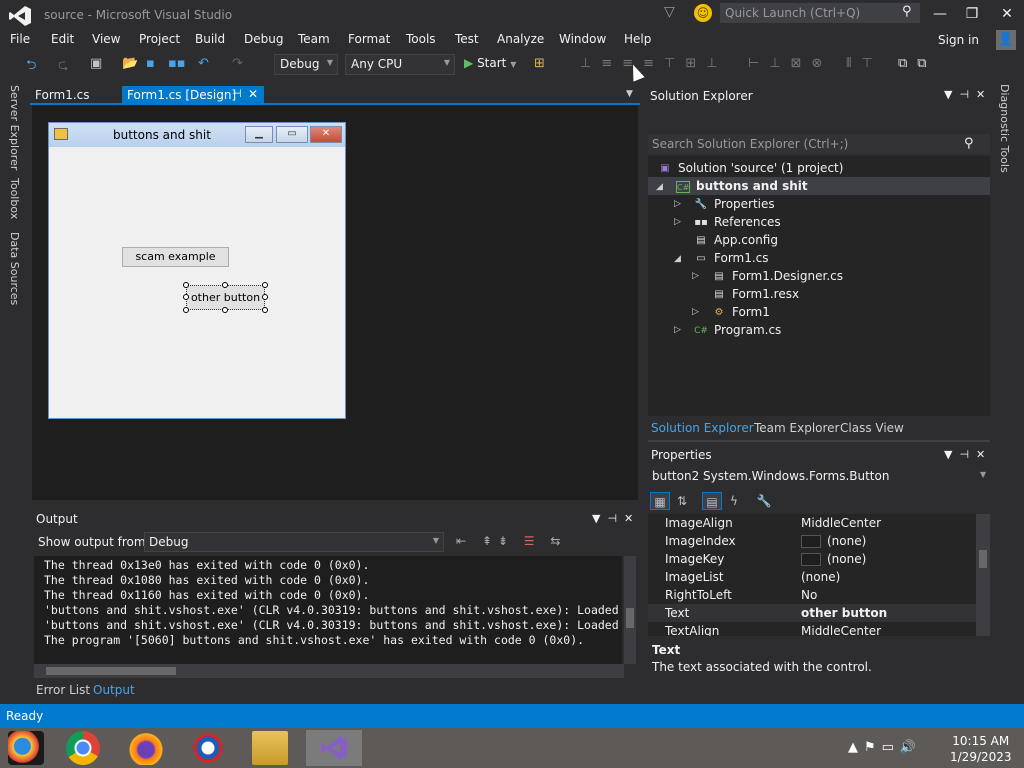  Describe the element at coordinates (820, 577) in the screenshot. I see `property-value: (none)` at that location.